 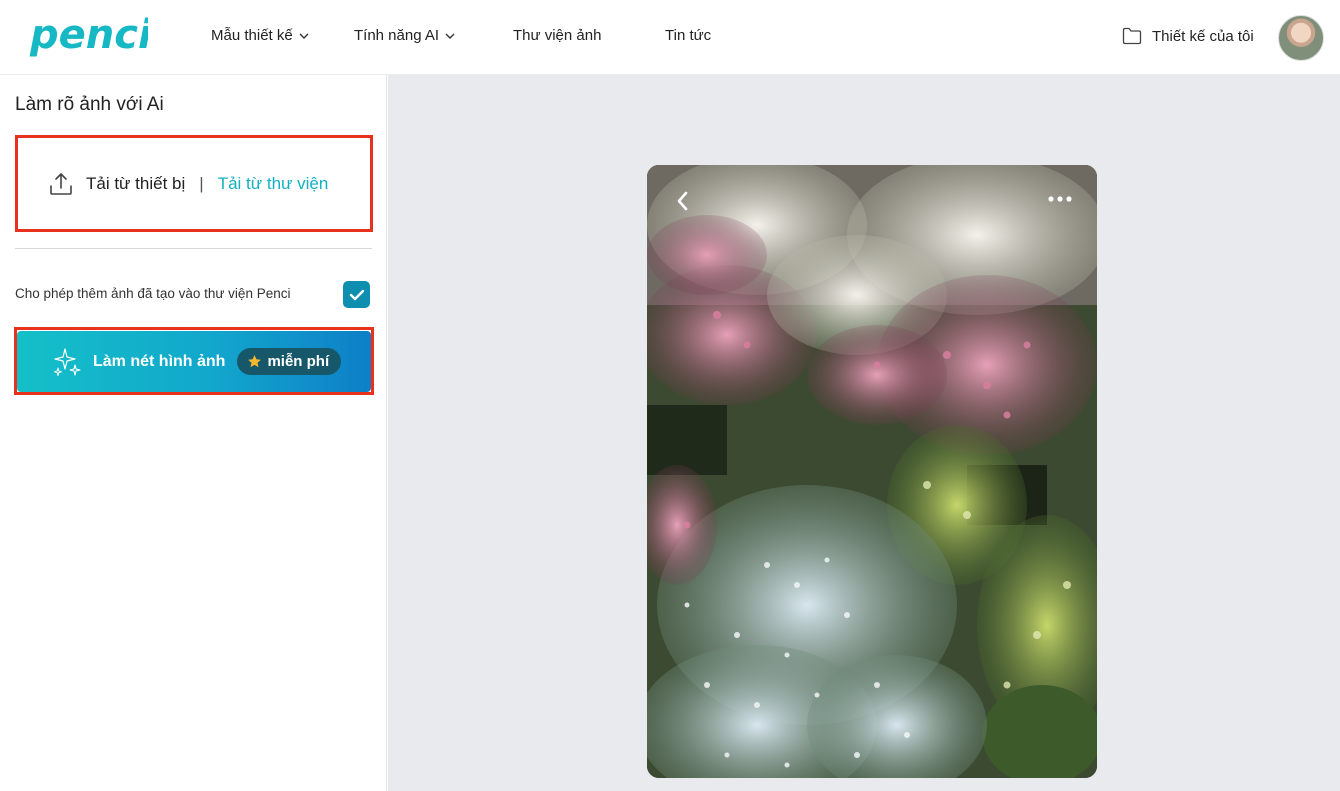 What do you see at coordinates (1301, 38) in the screenshot?
I see `user-avatar` at bounding box center [1301, 38].